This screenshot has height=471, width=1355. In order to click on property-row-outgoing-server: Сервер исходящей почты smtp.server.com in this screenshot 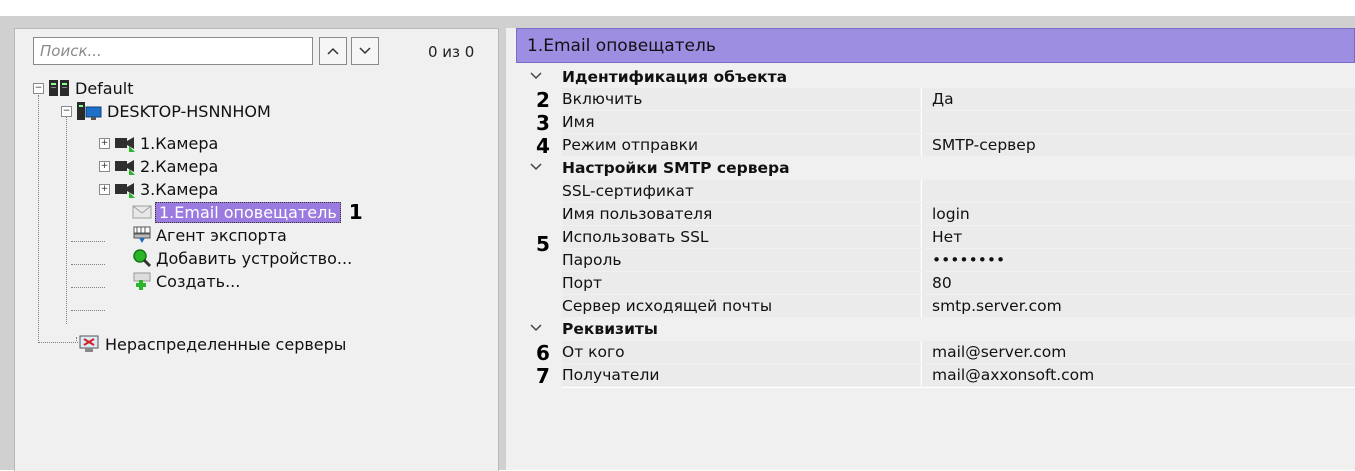, I will do `click(935, 306)`.